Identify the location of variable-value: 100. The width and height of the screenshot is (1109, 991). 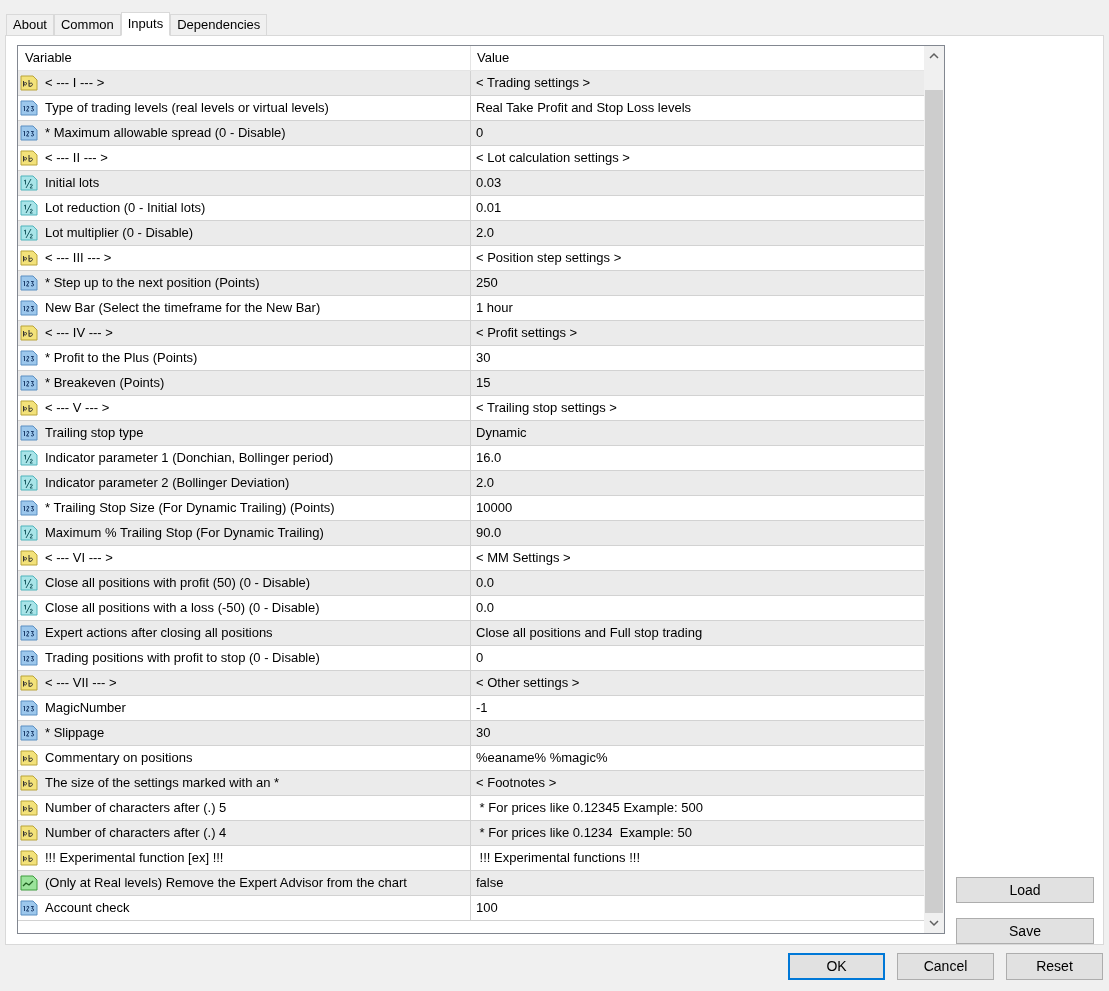
(487, 908).